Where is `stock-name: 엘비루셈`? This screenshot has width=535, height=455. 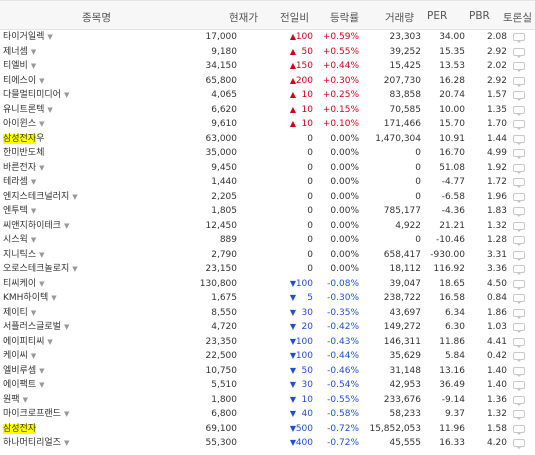
stock-name: 엘비루셈 is located at coordinates (19, 371).